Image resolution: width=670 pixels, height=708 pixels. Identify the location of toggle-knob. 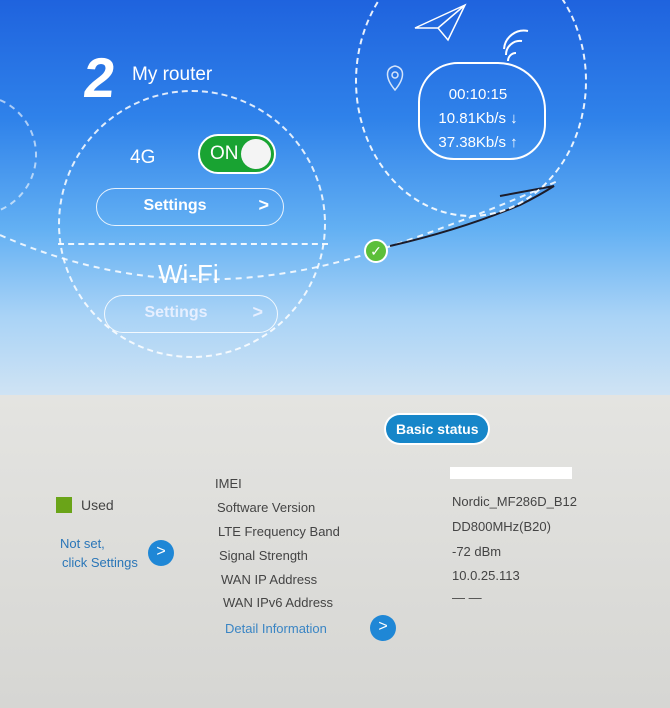
(256, 154).